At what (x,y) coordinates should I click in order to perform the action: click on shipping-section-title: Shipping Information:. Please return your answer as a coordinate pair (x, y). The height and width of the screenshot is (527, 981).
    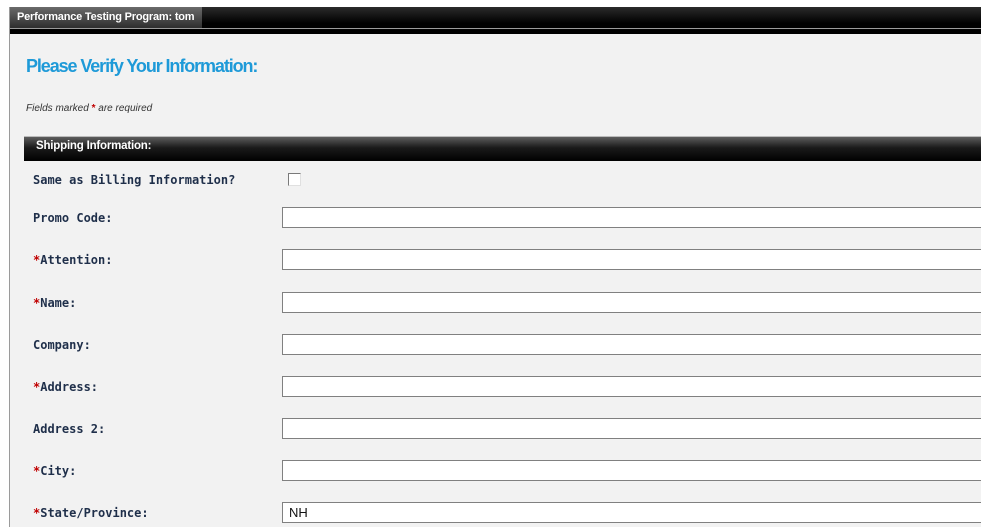
    Looking at the image, I should click on (94, 146).